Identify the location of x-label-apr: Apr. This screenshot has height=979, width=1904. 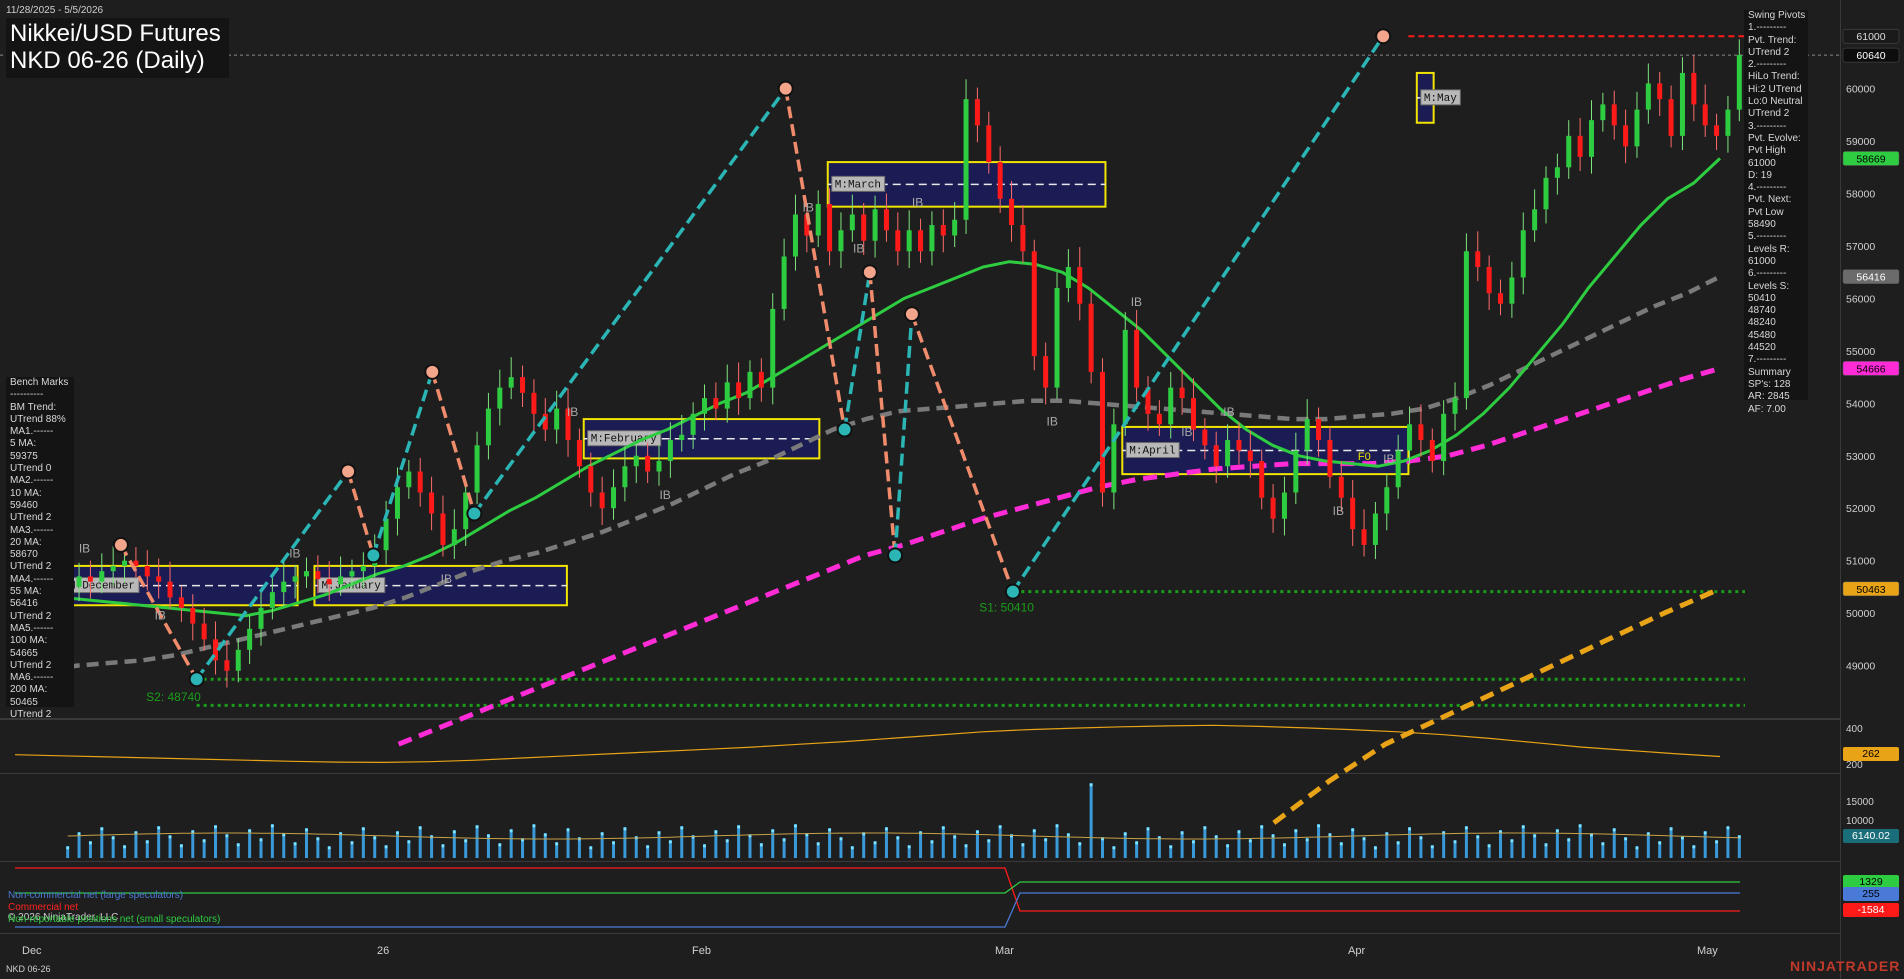
(1357, 951).